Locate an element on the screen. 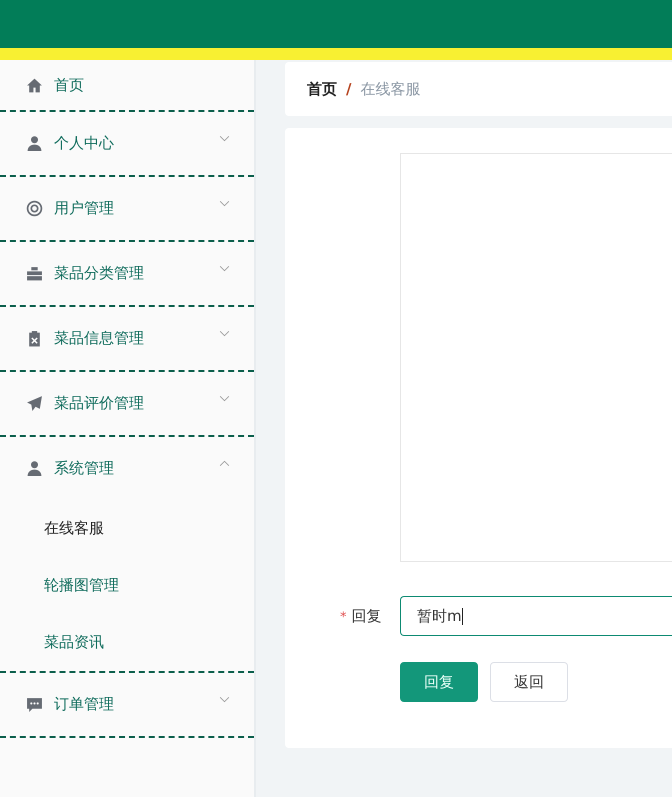 The width and height of the screenshot is (672, 797). clipboard-icon is located at coordinates (34, 338).